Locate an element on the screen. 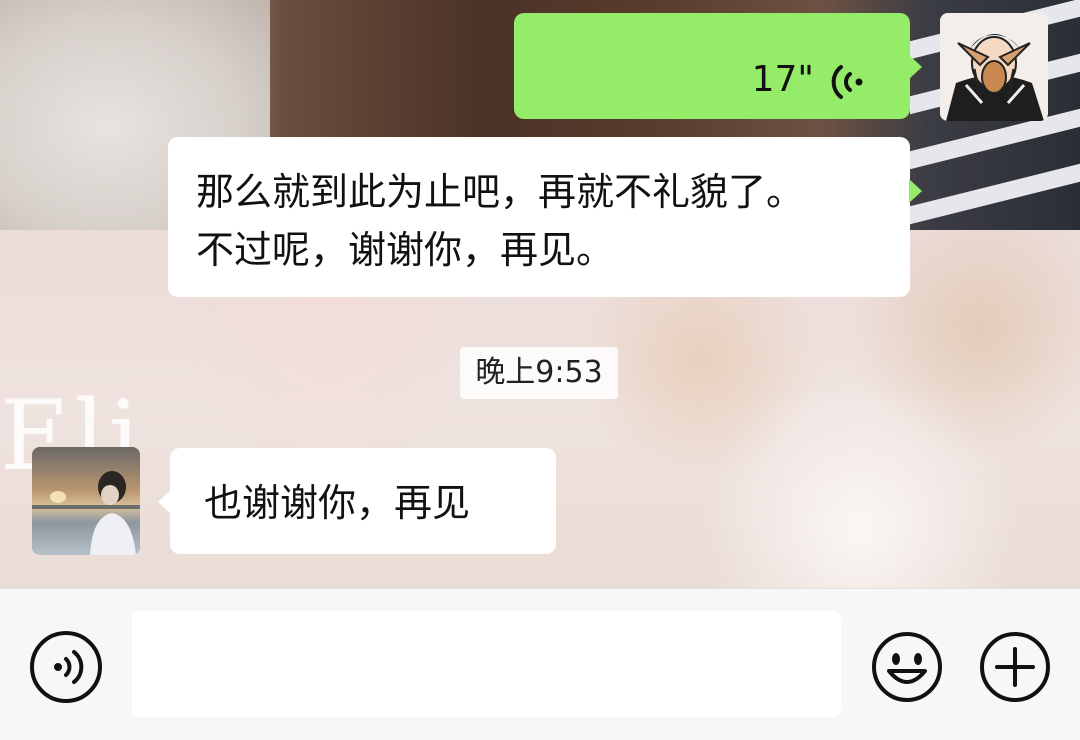 The image size is (1080, 740). message-line: 那么就到此为止吧，再就不礼貌了。 is located at coordinates (500, 192).